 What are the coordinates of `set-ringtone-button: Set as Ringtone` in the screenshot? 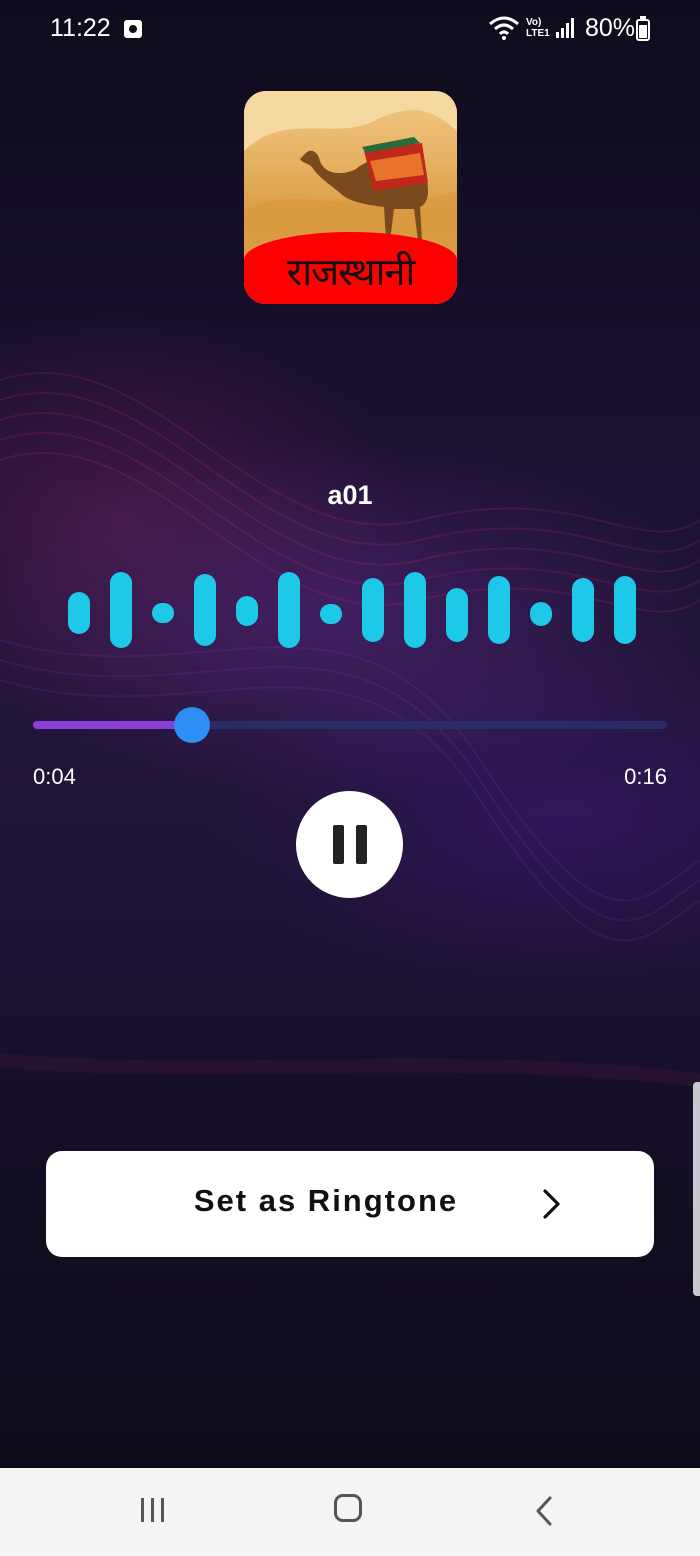 It's located at (350, 1204).